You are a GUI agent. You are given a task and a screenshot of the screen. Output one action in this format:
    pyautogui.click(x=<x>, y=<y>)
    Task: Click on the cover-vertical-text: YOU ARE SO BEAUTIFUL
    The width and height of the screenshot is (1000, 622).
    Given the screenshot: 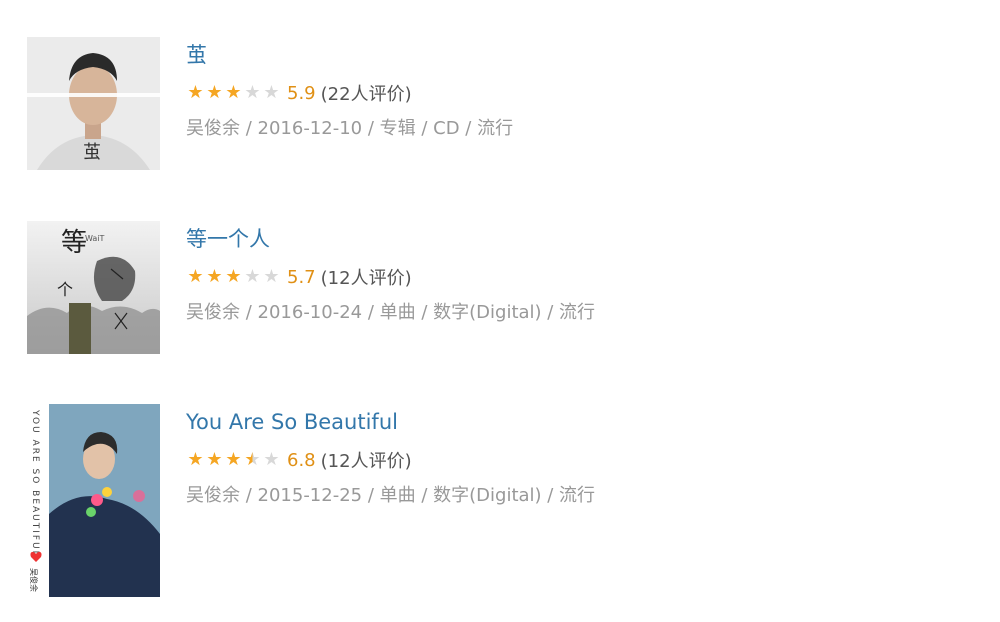 What is the action you would take?
    pyautogui.click(x=35, y=483)
    